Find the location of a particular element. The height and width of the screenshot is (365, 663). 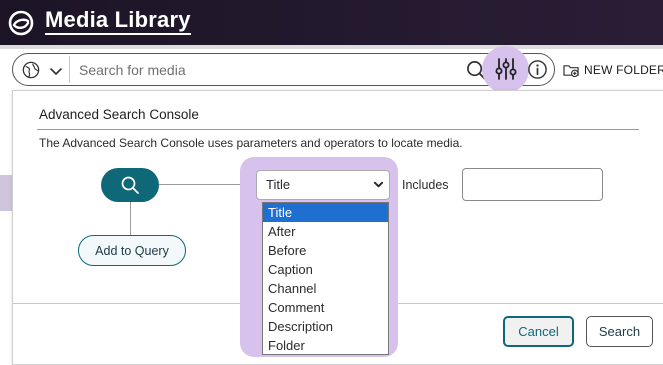

panel-title-divider is located at coordinates (338, 129).